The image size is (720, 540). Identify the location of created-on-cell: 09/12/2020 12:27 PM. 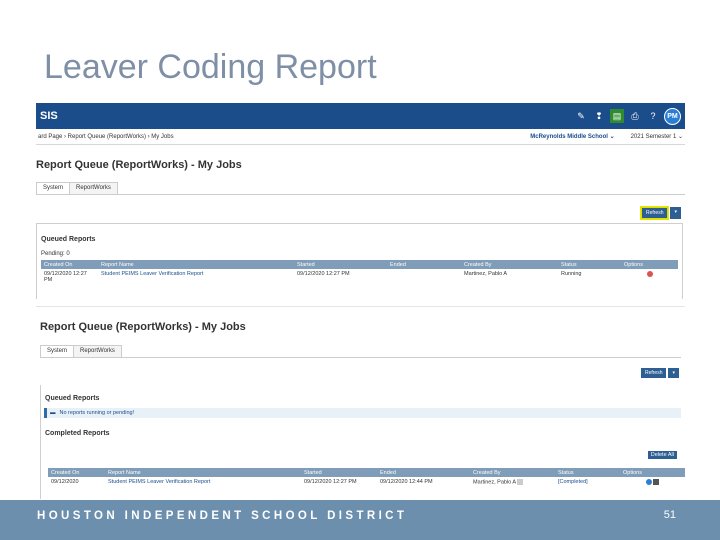
(65, 277).